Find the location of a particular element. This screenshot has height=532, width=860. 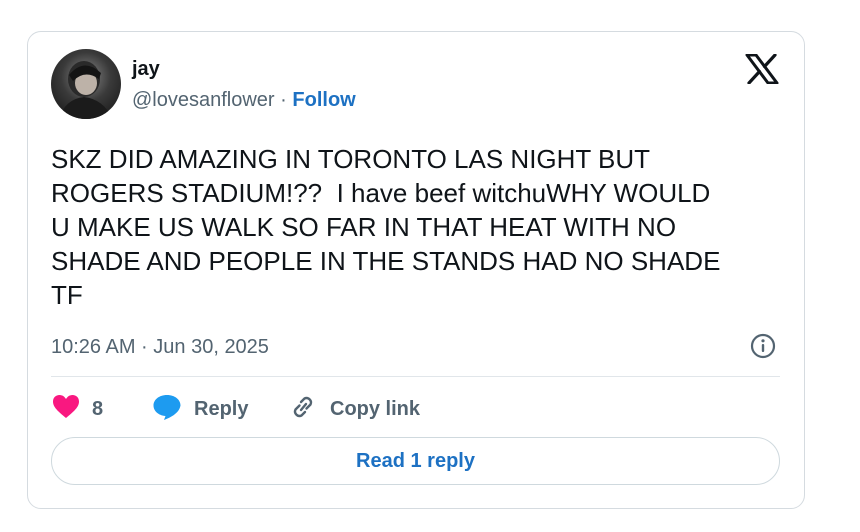

read-replies-button: Read 1 reply is located at coordinates (415, 461).